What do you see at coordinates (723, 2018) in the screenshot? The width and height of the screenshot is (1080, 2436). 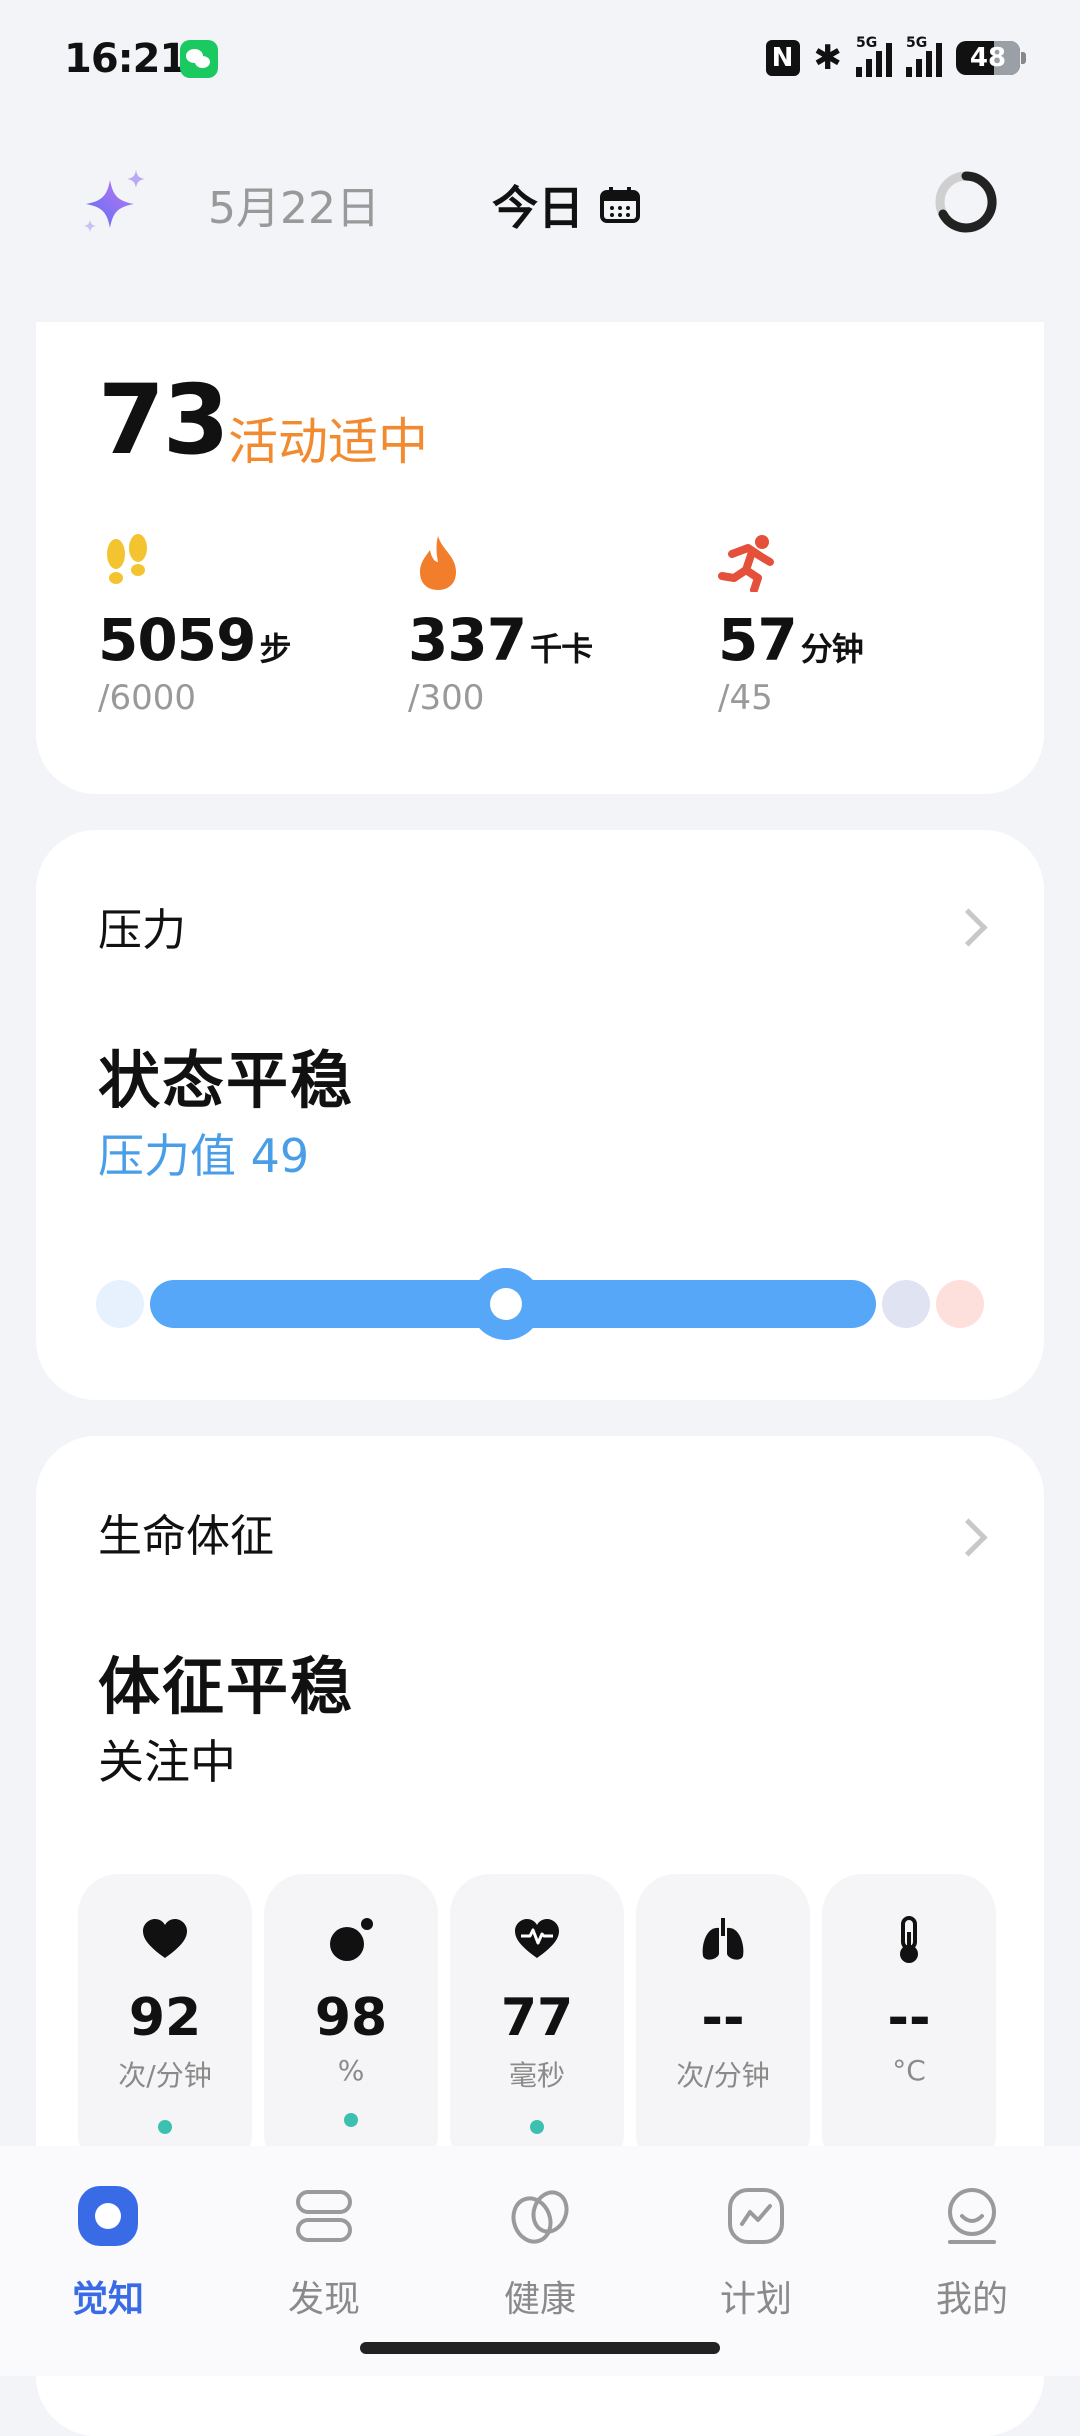 I see `respiratory-rate-value: --` at bounding box center [723, 2018].